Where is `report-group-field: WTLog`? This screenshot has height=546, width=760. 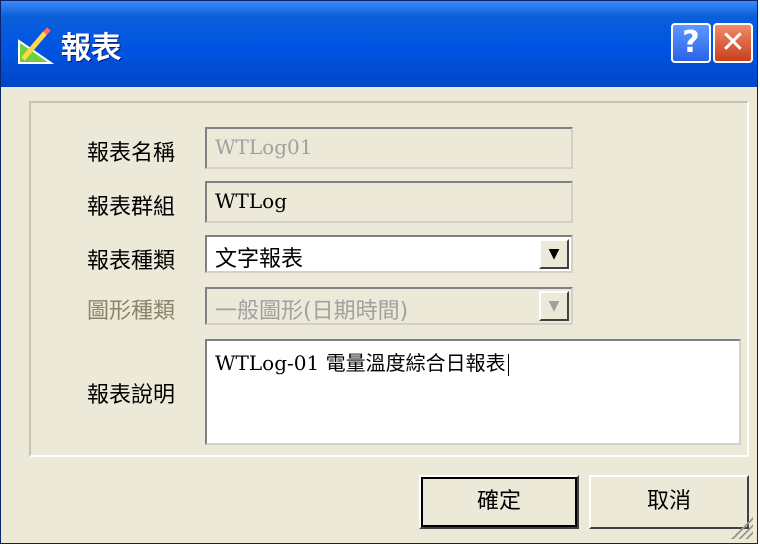 report-group-field: WTLog is located at coordinates (389, 202).